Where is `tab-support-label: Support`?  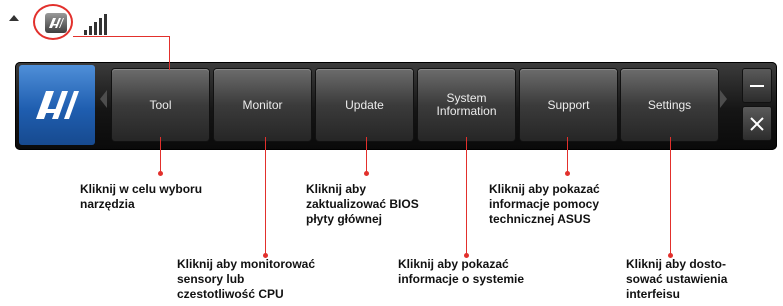
tab-support-label: Support is located at coordinates (568, 104).